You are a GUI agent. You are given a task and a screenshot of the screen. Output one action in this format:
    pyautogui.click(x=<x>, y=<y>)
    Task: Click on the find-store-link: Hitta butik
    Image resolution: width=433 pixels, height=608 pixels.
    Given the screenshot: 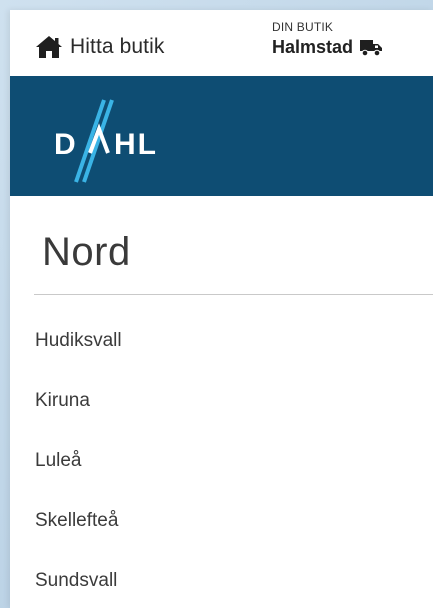 What is the action you would take?
    pyautogui.click(x=99, y=47)
    